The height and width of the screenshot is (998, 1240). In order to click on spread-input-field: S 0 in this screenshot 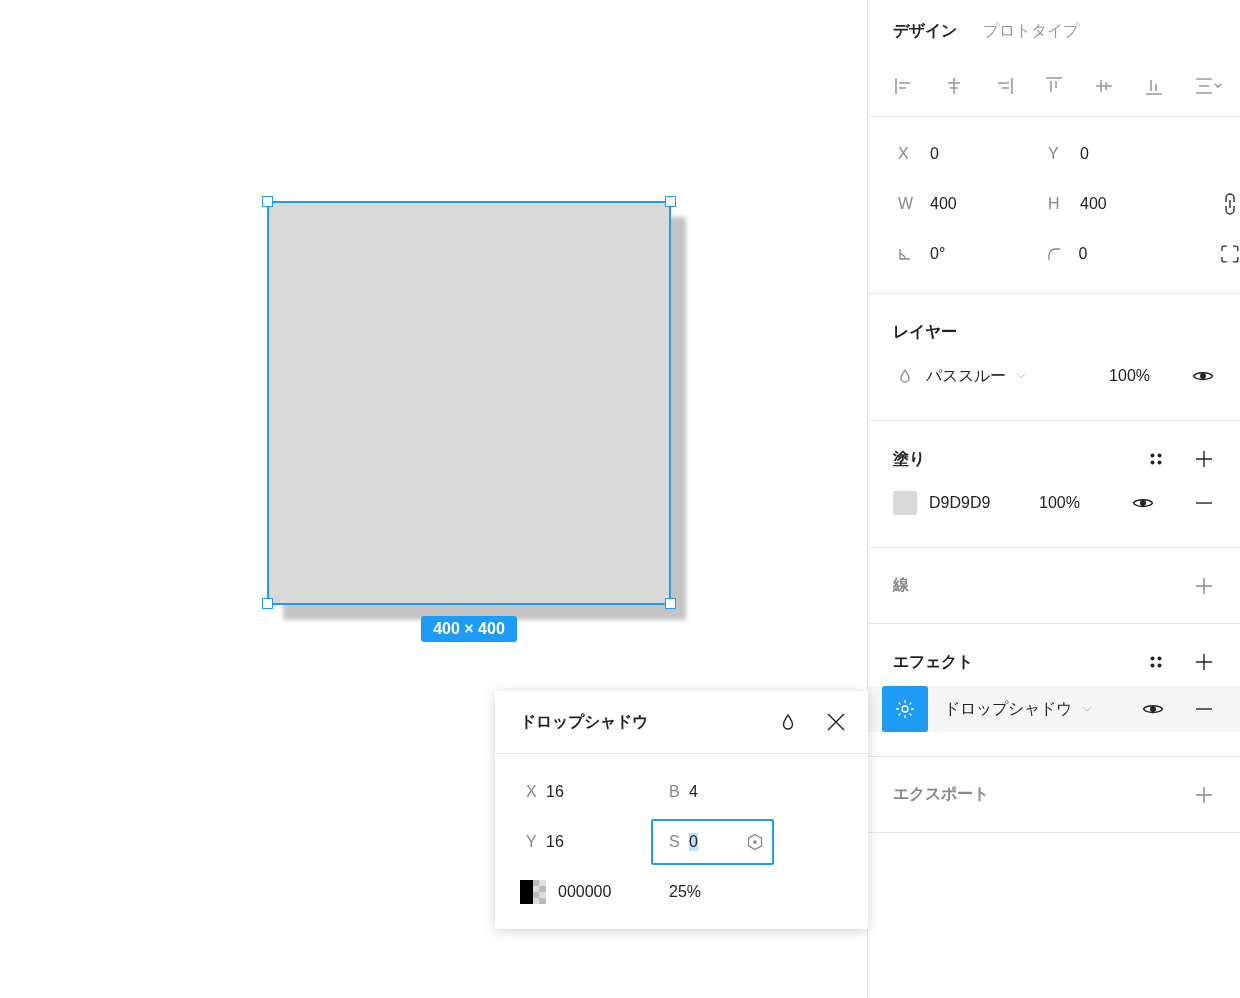, I will do `click(712, 842)`.